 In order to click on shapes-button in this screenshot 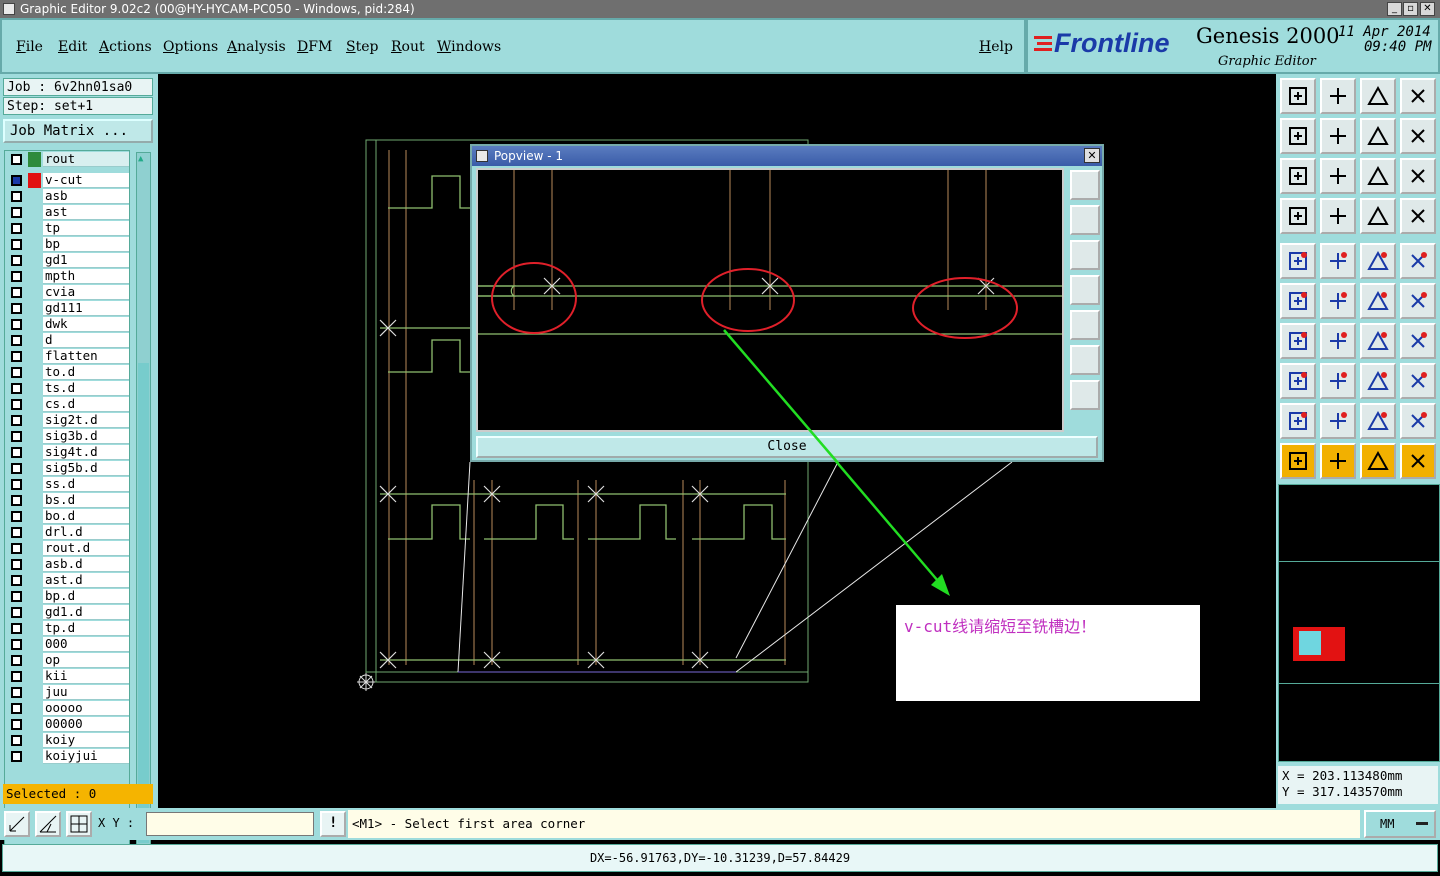, I will do `click(1418, 381)`.